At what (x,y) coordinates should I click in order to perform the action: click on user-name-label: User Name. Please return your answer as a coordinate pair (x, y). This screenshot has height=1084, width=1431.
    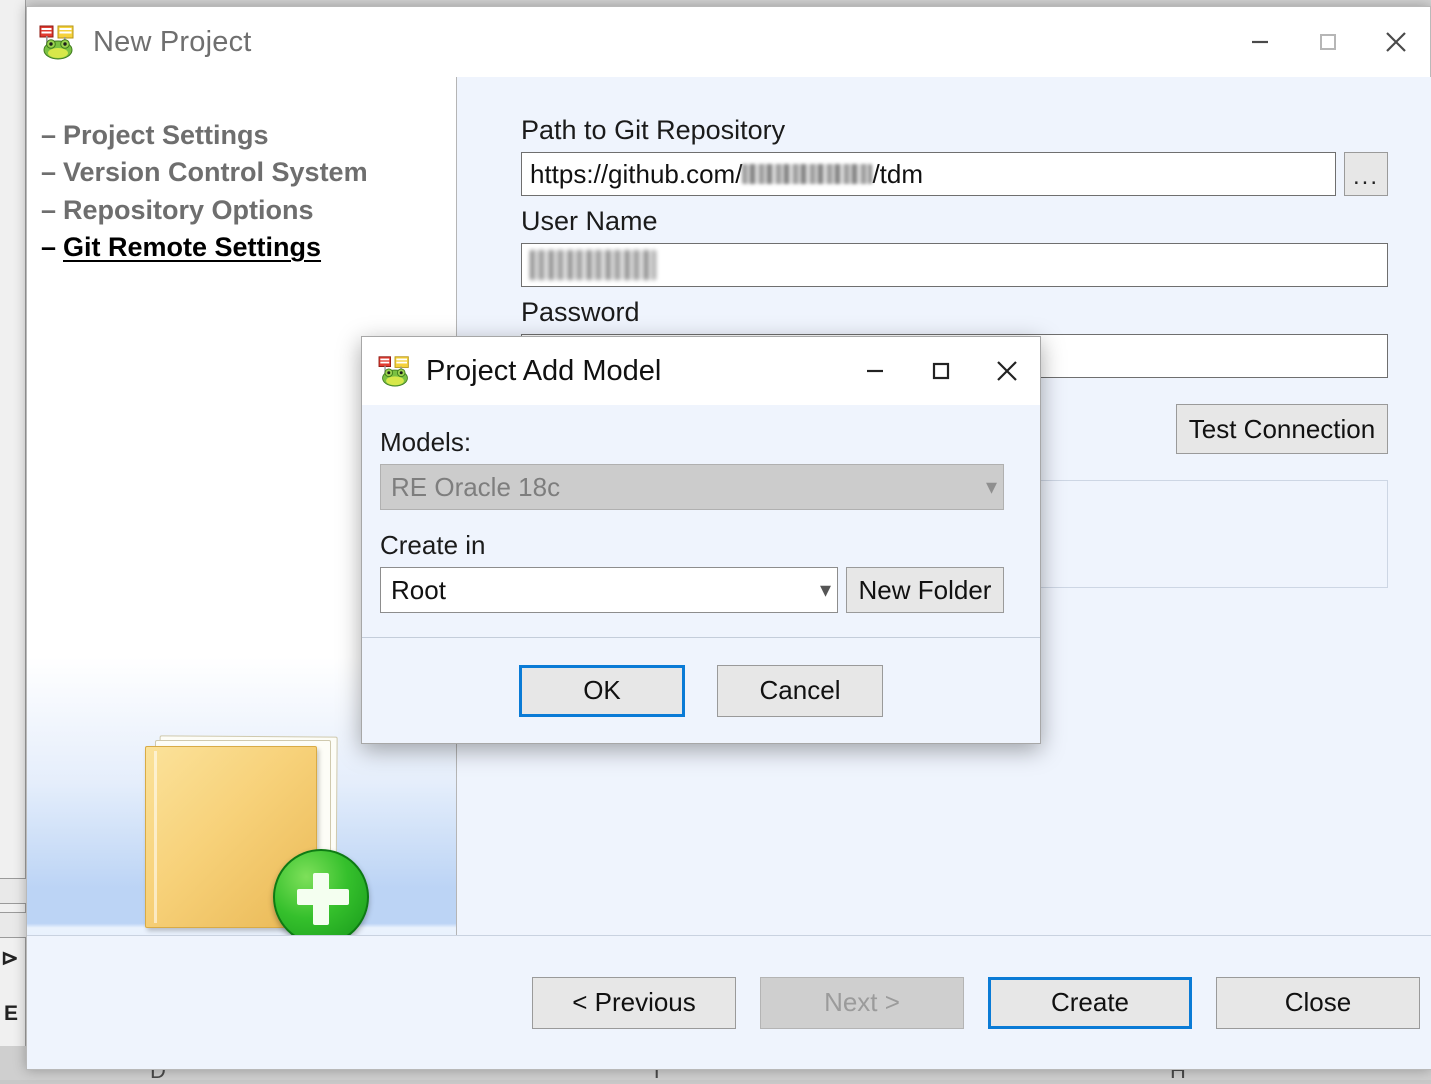
    Looking at the image, I should click on (589, 221).